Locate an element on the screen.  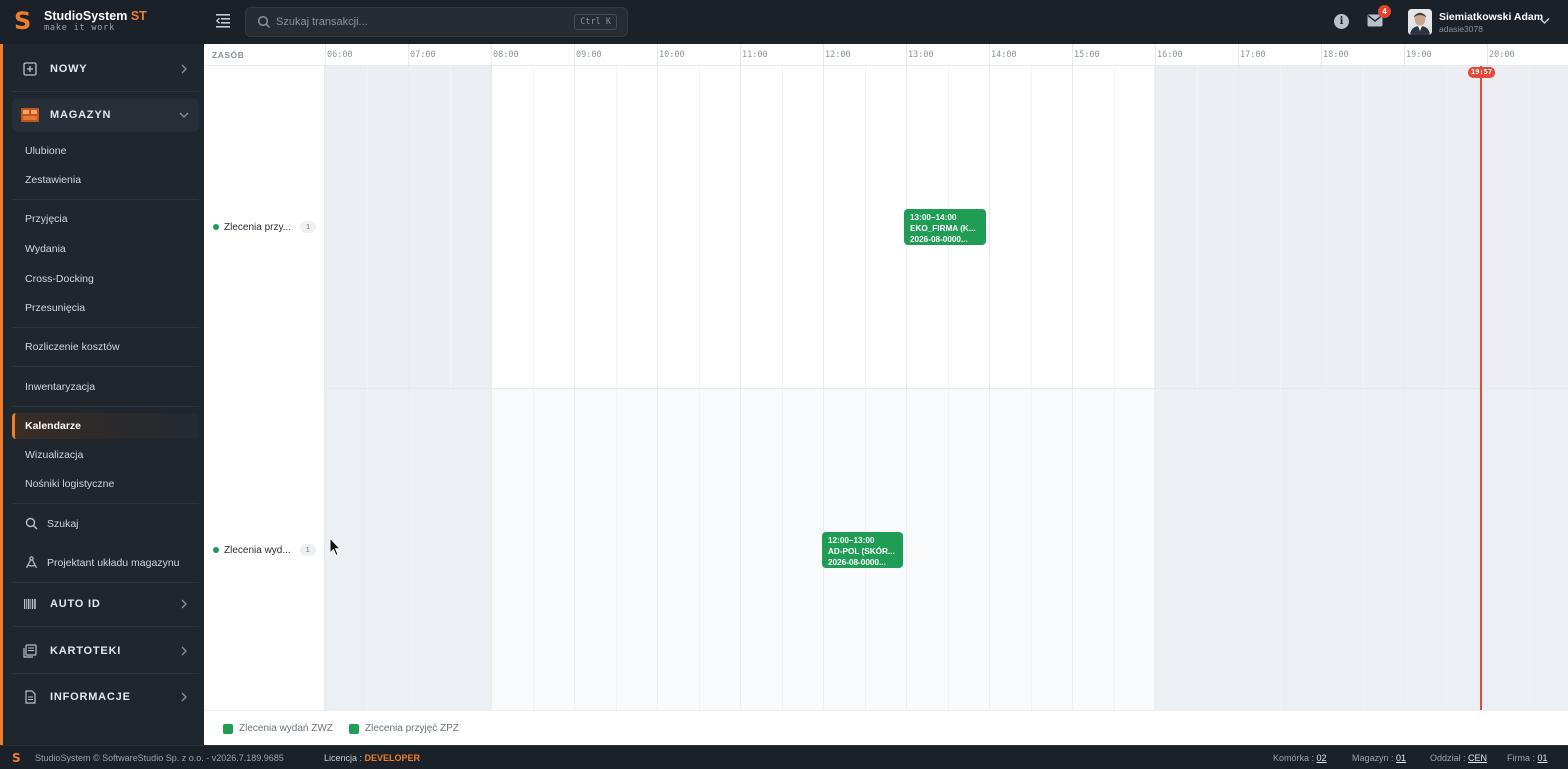
sidebar-search-label: Szukaj is located at coordinates (63, 523).